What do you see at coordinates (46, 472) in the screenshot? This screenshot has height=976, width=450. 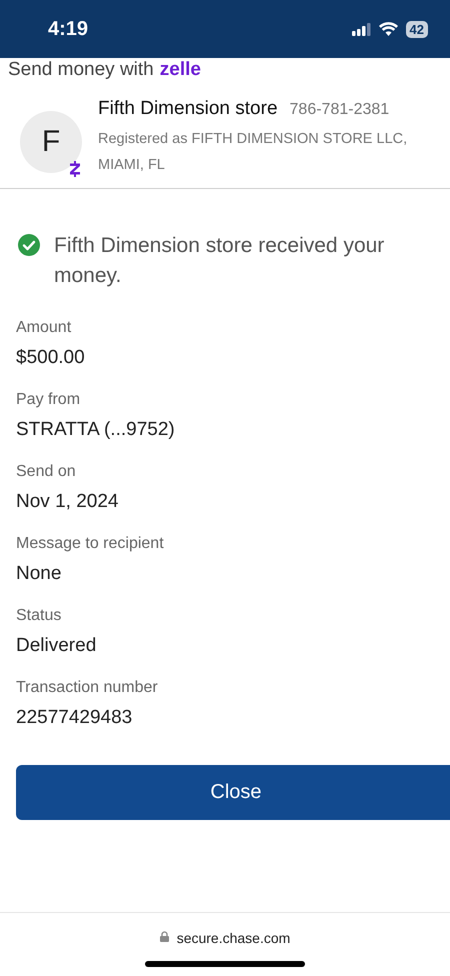 I see `detail-label: Send on` at bounding box center [46, 472].